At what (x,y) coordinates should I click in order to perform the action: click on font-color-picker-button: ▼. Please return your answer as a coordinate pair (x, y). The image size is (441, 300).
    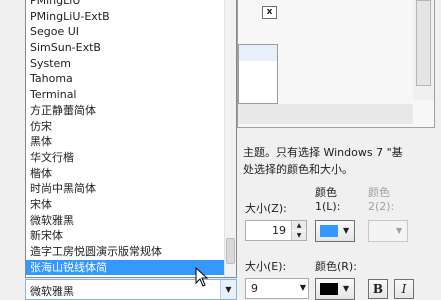
    Looking at the image, I should click on (335, 289).